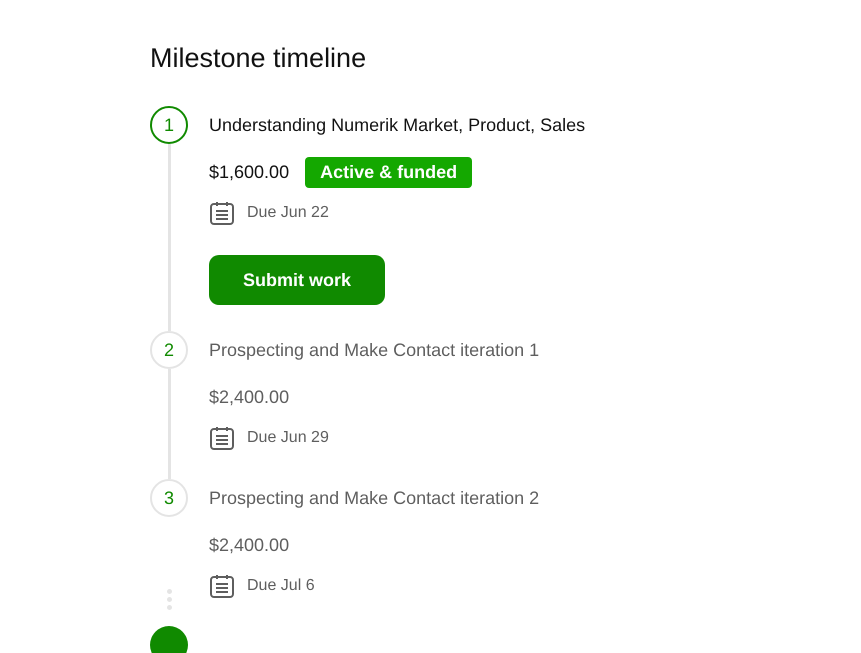 This screenshot has width=861, height=653. What do you see at coordinates (288, 213) in the screenshot?
I see `due-date: Due Jun 22` at bounding box center [288, 213].